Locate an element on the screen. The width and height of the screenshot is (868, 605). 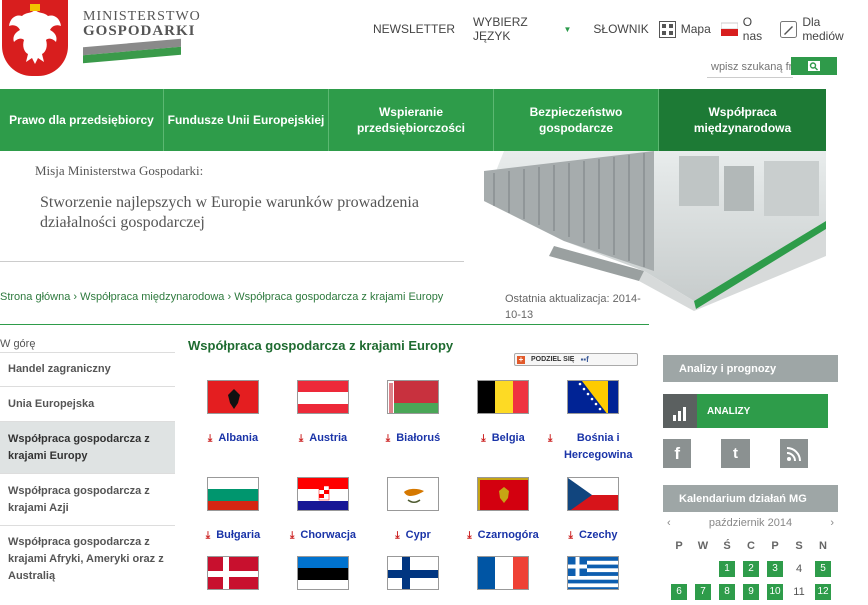
country-francja is located at coordinates (503, 573).